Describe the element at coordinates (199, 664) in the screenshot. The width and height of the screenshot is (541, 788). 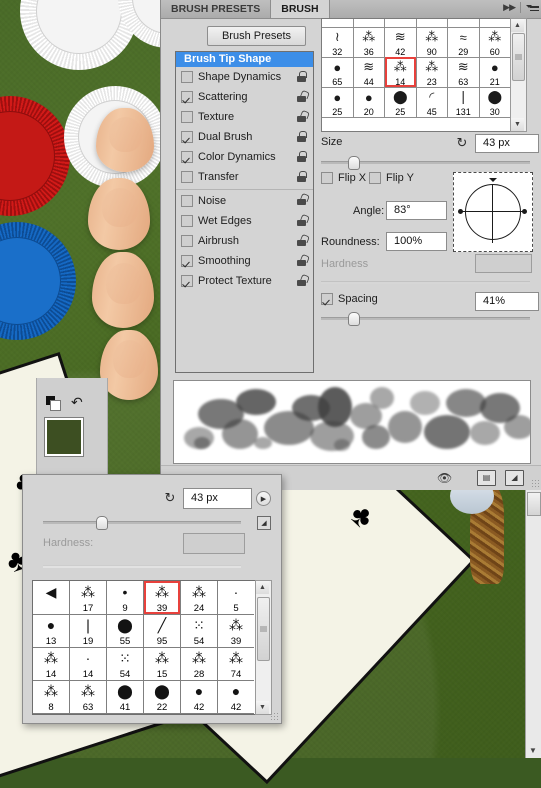
I see `picker-cell: ⁂ 28` at that location.